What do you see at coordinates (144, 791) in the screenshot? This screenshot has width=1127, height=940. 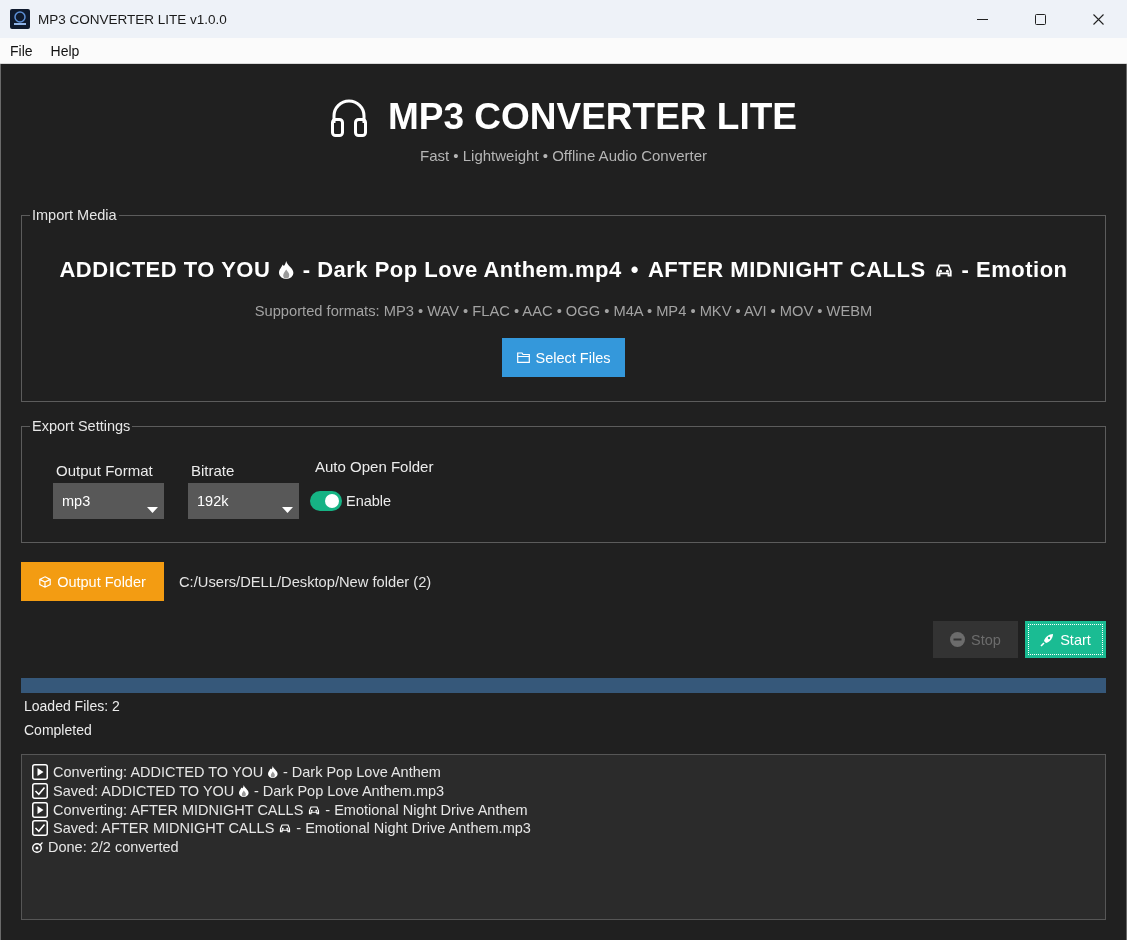 I see `log-text: Saved: ADDICTED TO YOU` at bounding box center [144, 791].